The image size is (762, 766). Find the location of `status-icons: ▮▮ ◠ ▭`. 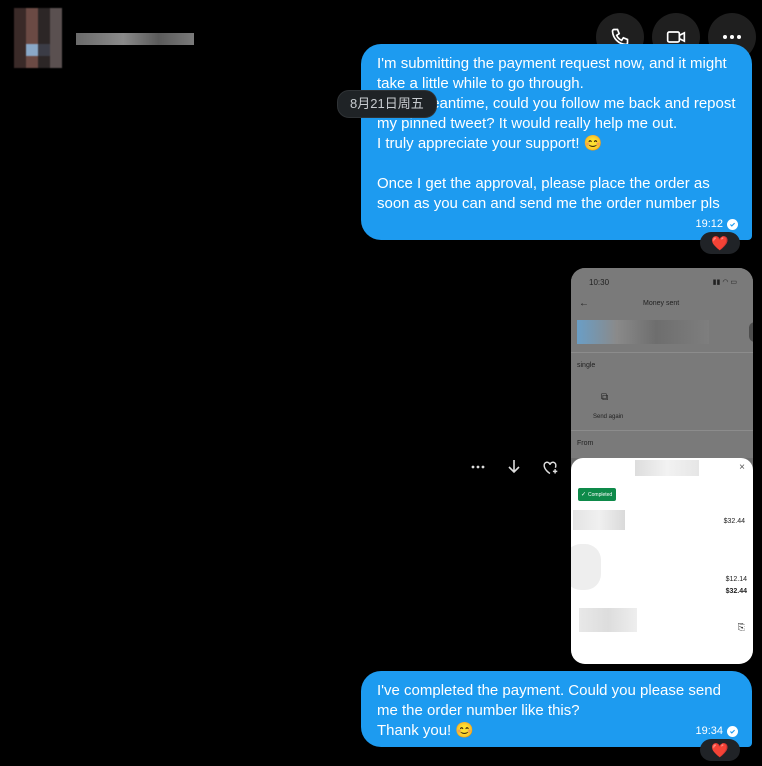

status-icons: ▮▮ ◠ ▭ is located at coordinates (724, 282).